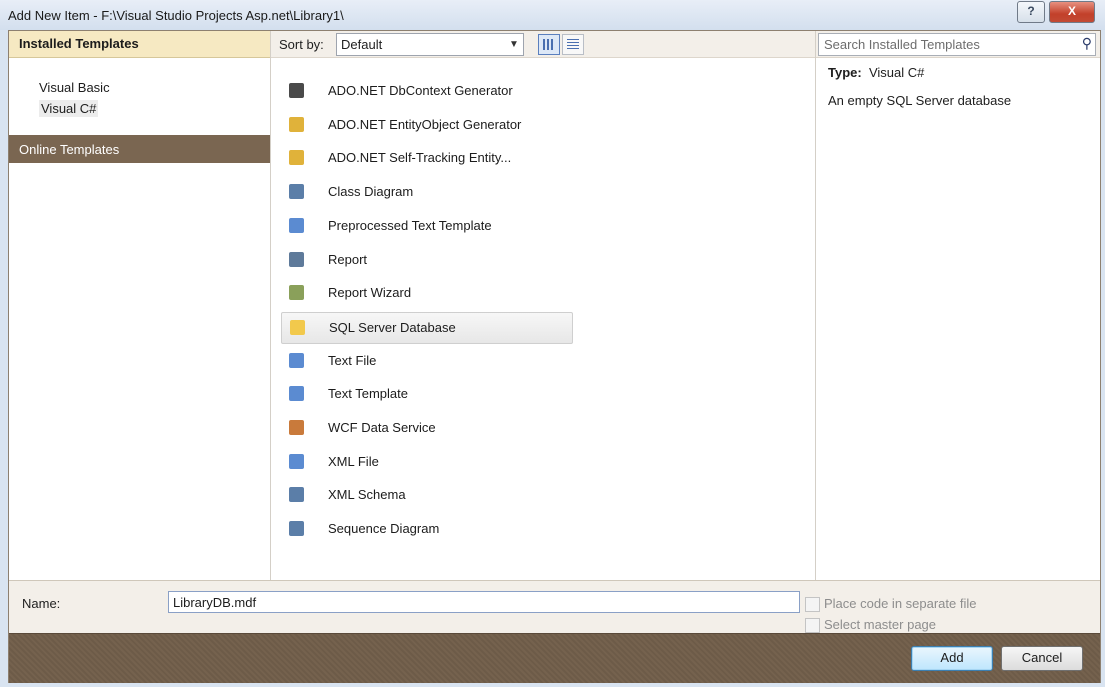  I want to click on search-area: ⚲, so click(958, 44).